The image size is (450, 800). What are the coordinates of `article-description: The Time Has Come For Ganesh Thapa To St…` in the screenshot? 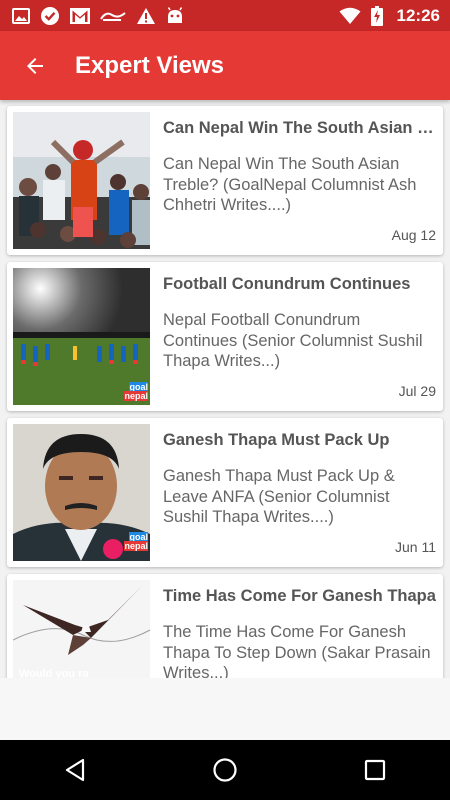 It's located at (297, 650).